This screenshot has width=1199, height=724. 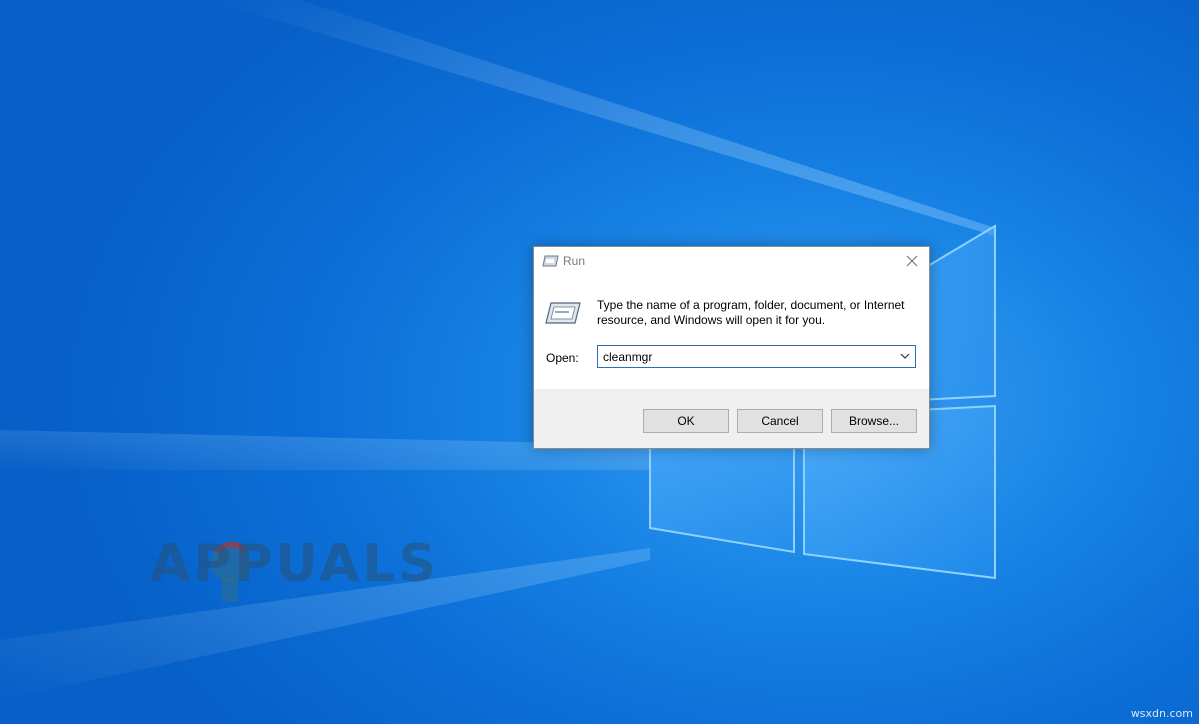 I want to click on close-button, so click(x=912, y=261).